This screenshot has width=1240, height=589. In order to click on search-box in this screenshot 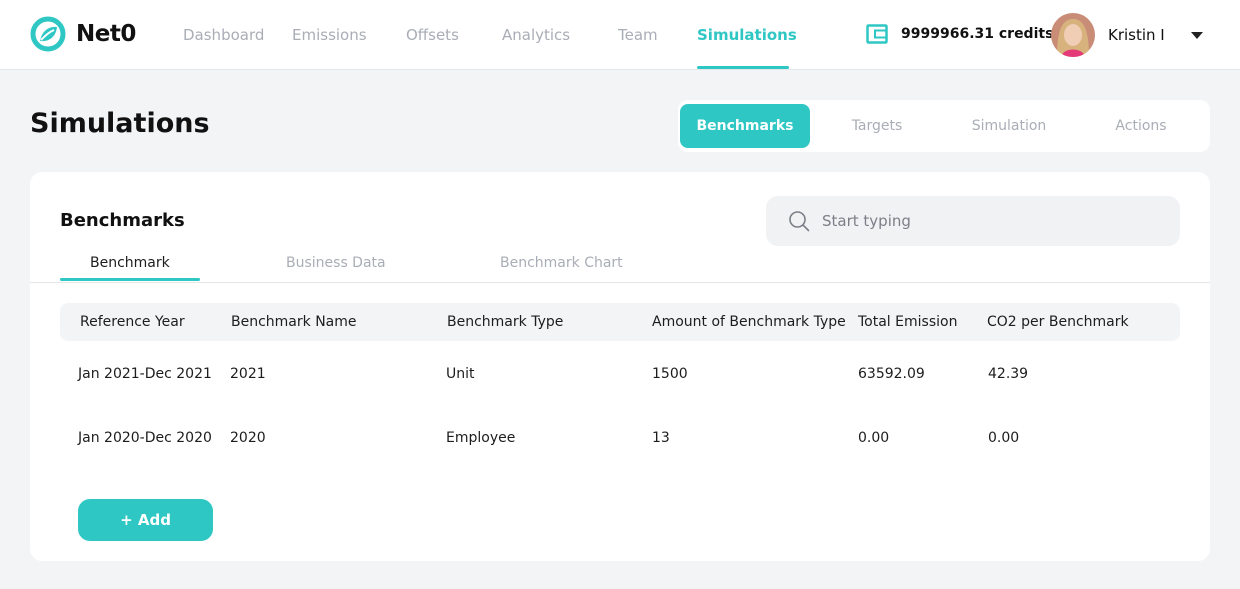, I will do `click(973, 221)`.